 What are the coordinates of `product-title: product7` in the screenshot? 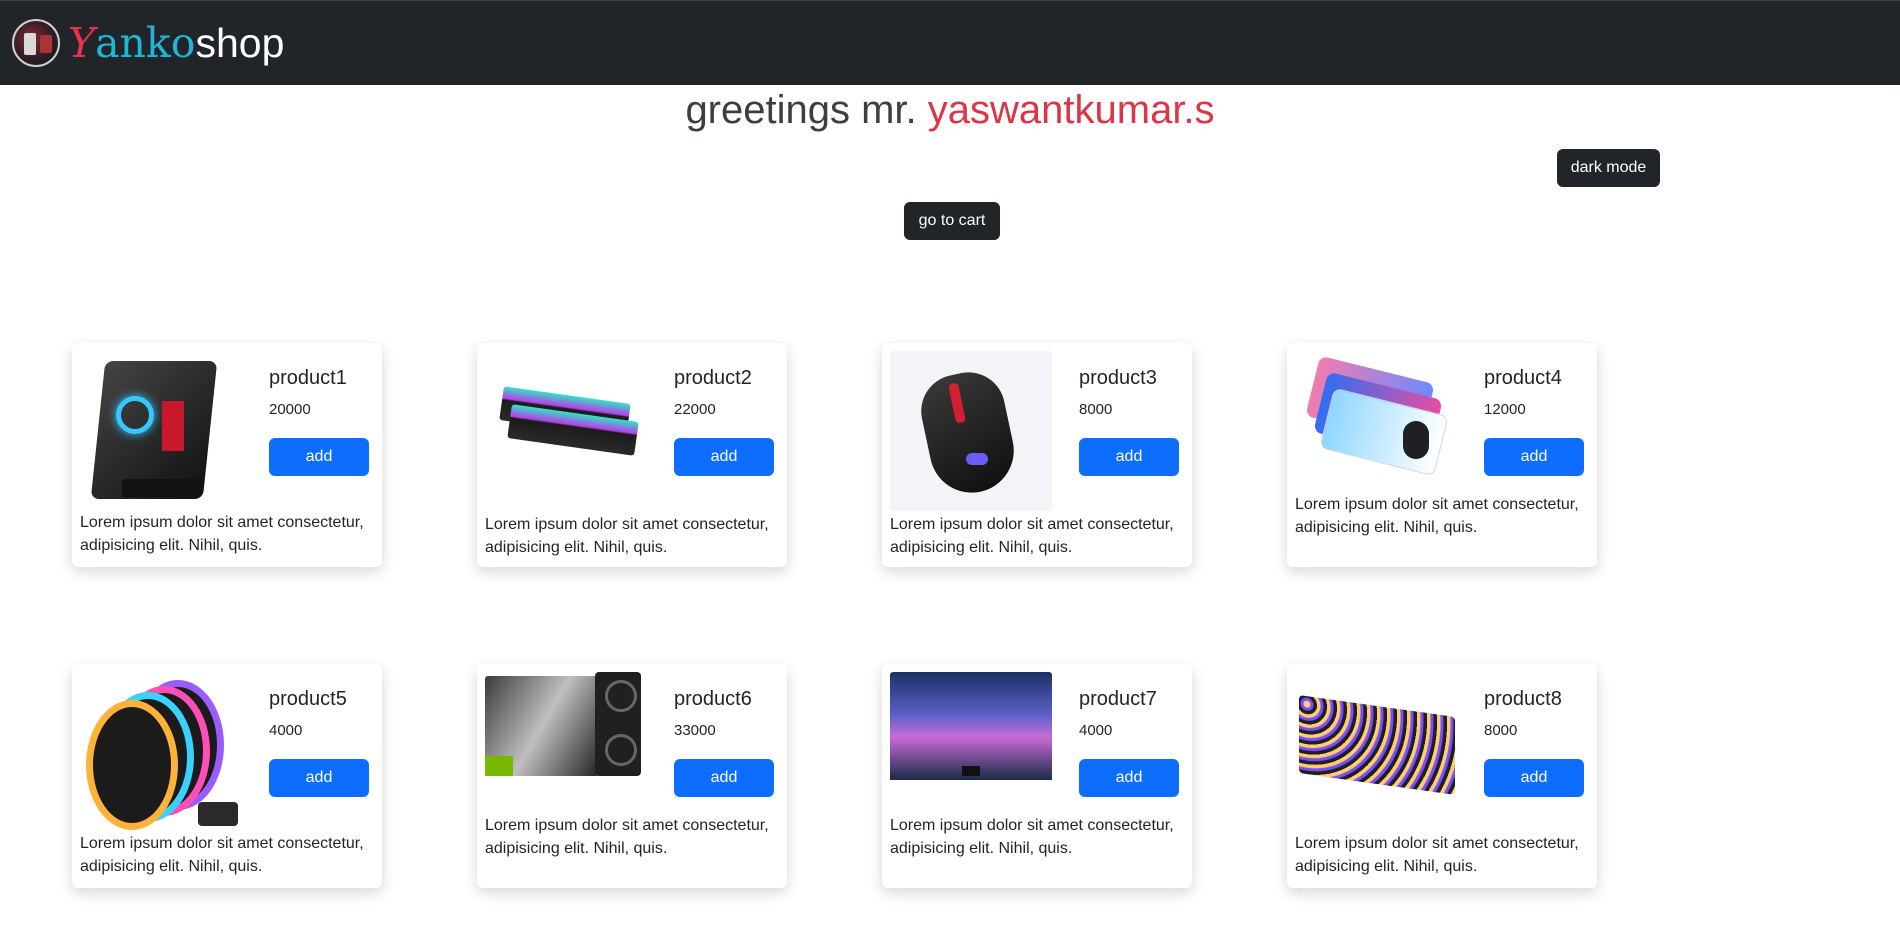 It's located at (1118, 699).